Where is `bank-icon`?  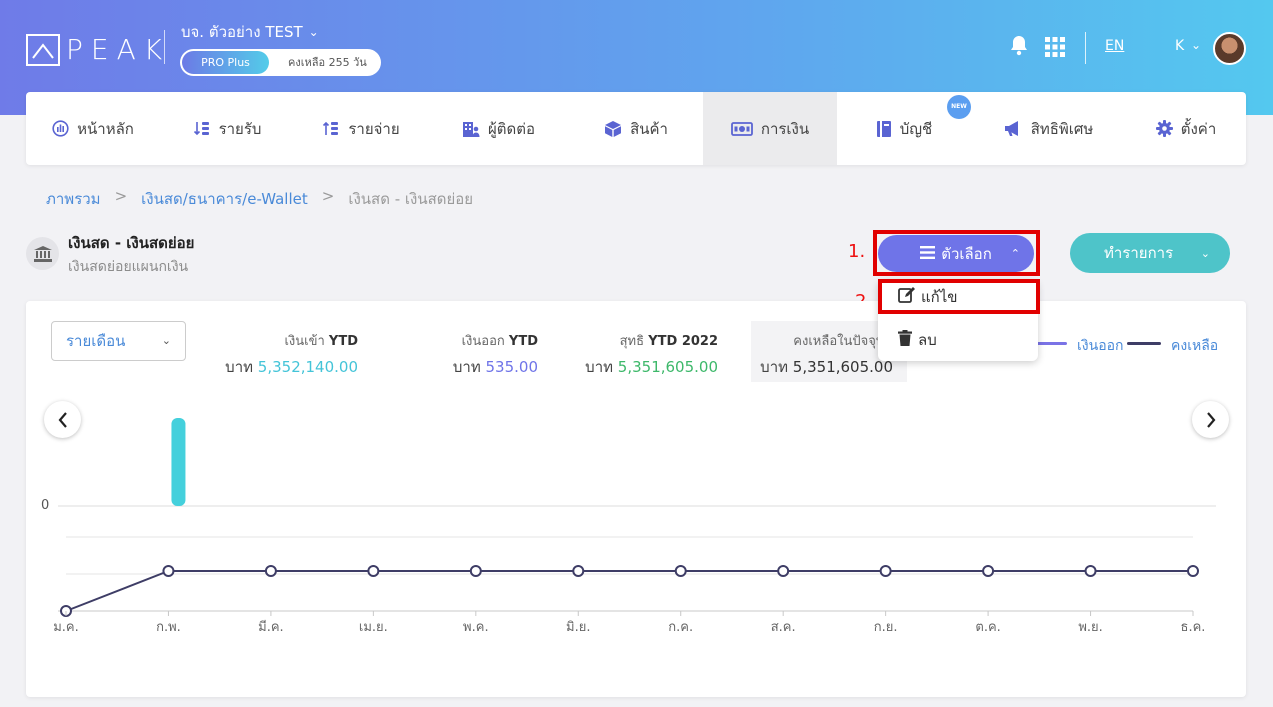 bank-icon is located at coordinates (42, 253).